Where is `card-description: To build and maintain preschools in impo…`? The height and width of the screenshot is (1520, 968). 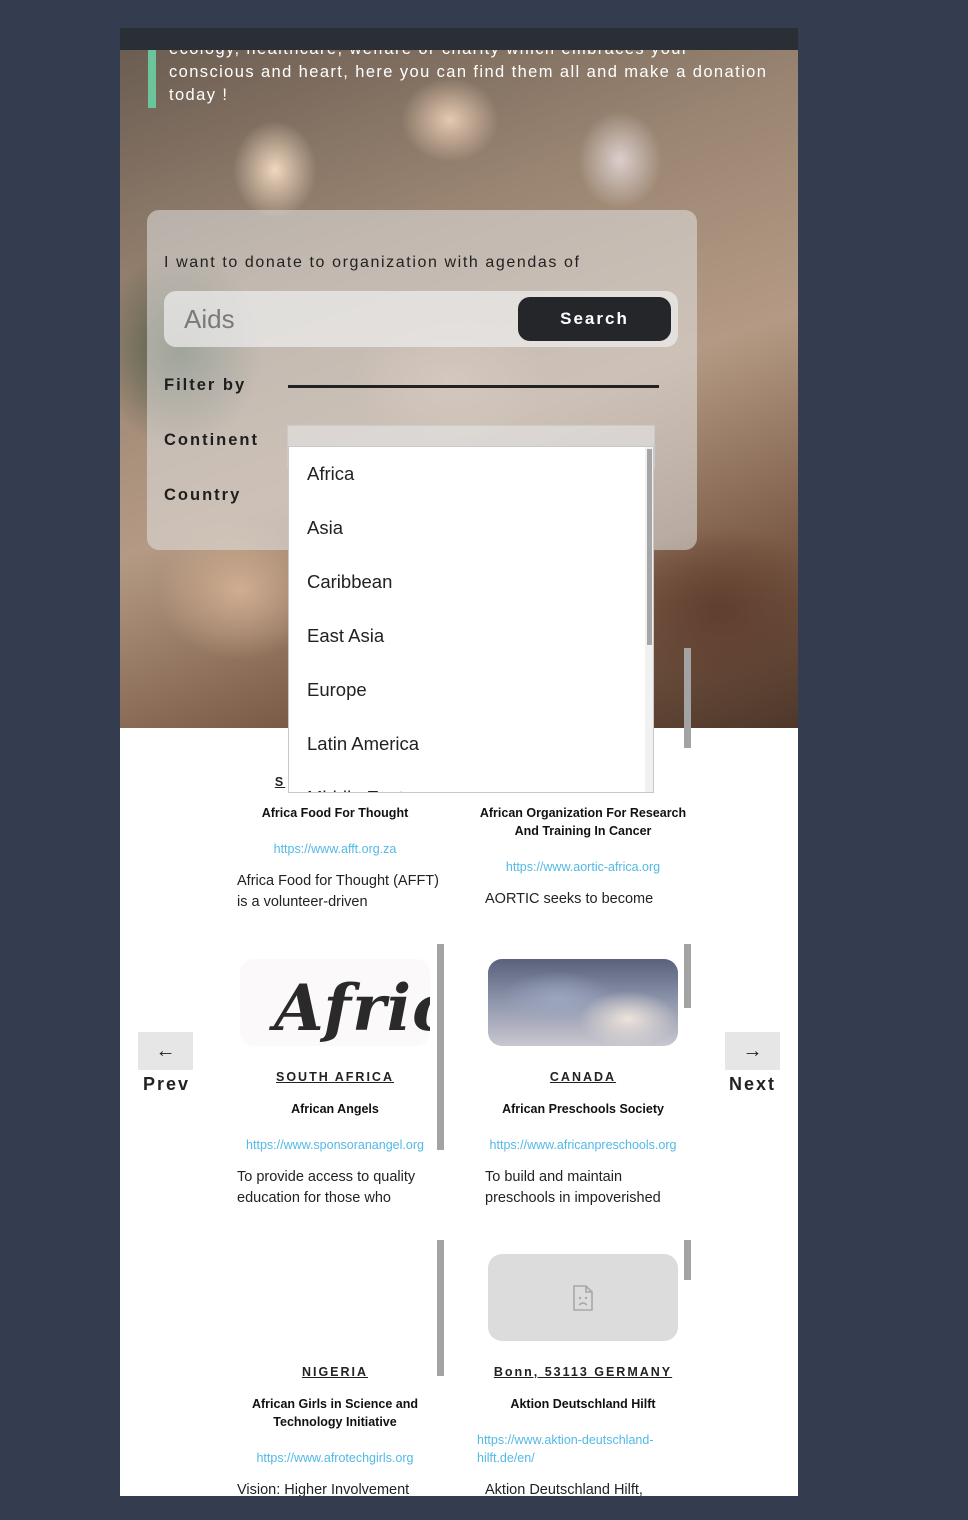
card-description: To build and maintain preschools in impo… is located at coordinates (573, 1187).